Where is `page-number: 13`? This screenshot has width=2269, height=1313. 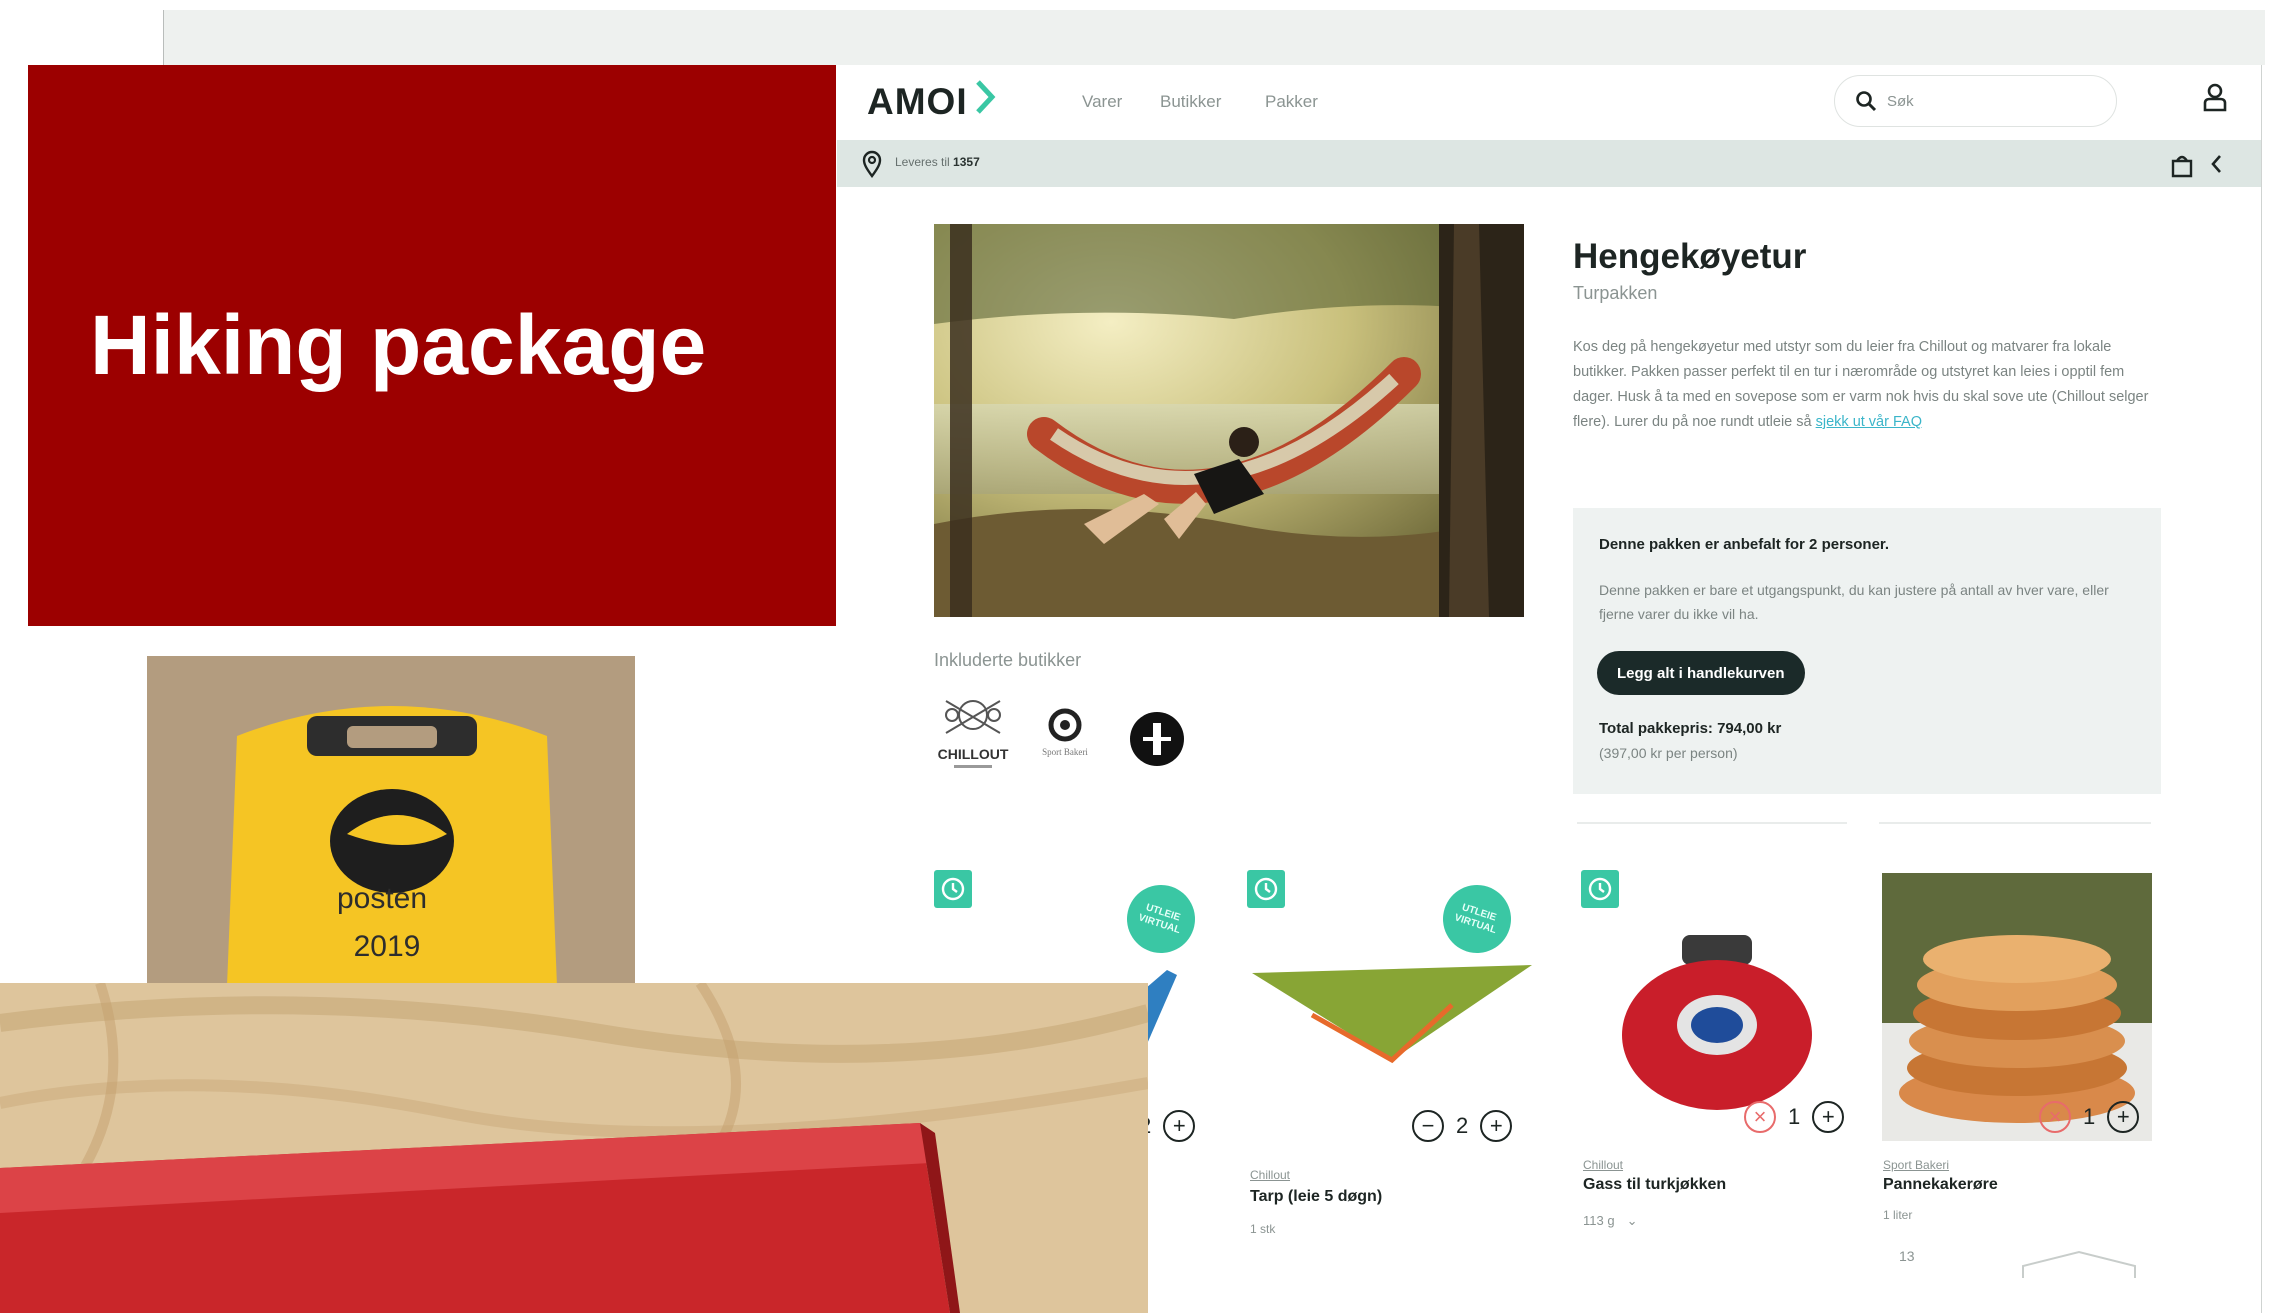
page-number: 13 is located at coordinates (1907, 1256).